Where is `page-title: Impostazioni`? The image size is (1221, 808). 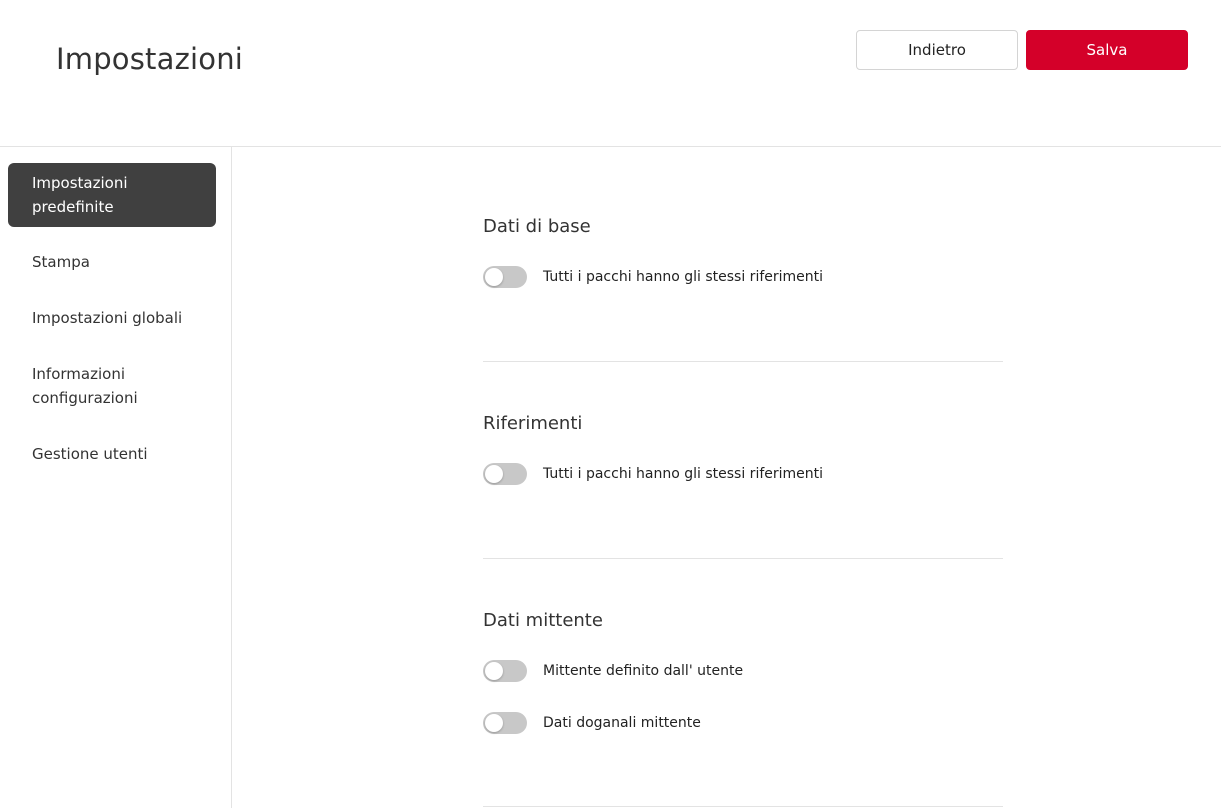 page-title: Impostazioni is located at coordinates (150, 59).